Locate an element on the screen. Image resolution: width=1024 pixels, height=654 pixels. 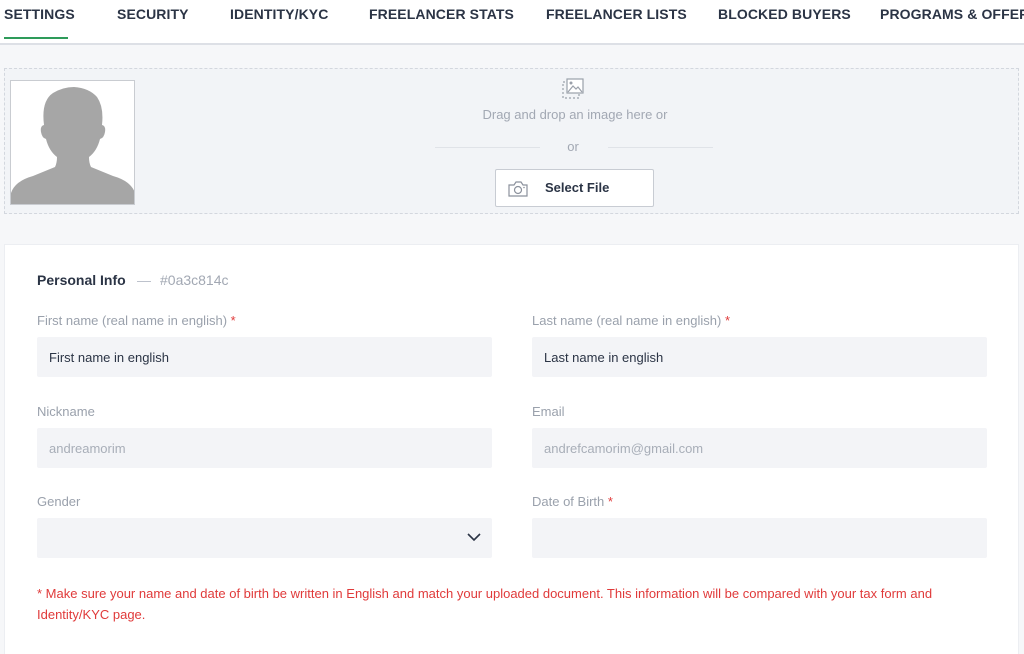
last-name-label: Last name (real name in english) * is located at coordinates (631, 320).